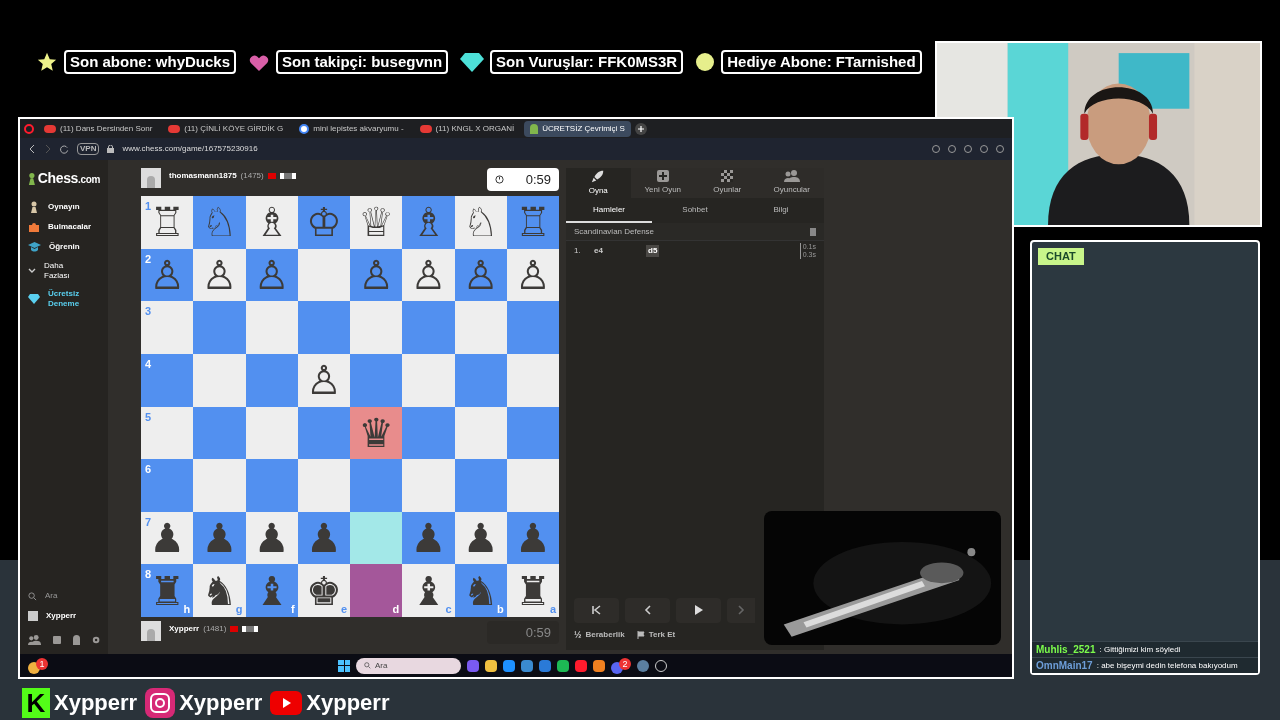 The image size is (1280, 720). Describe the element at coordinates (344, 665) in the screenshot. I see `start-icon` at that location.